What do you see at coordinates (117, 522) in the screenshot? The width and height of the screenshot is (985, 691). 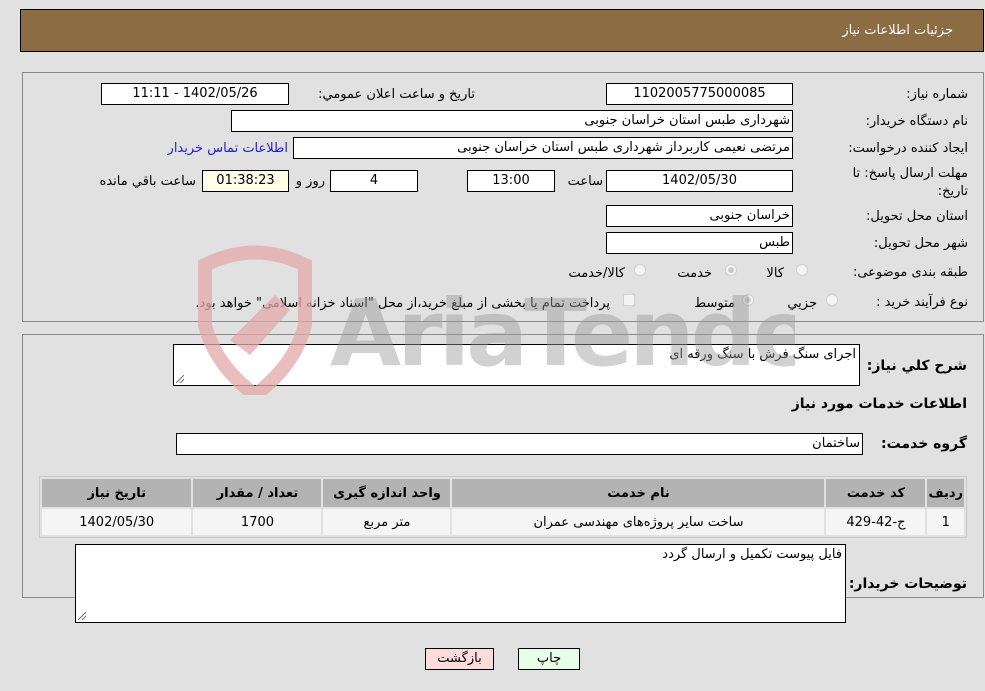 I see `cell-need-date: 1402/05/30` at bounding box center [117, 522].